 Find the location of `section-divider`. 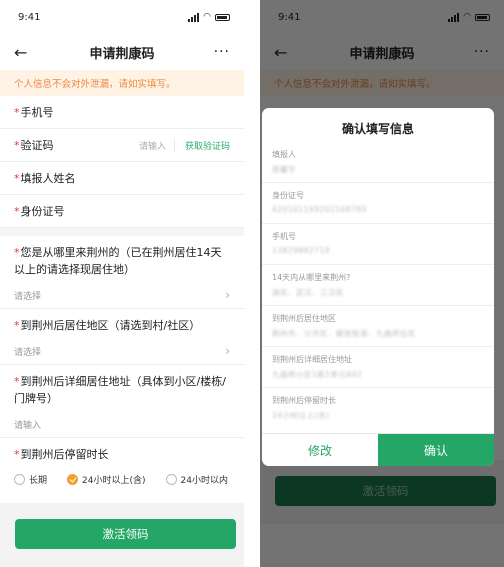

section-divider is located at coordinates (122, 232).